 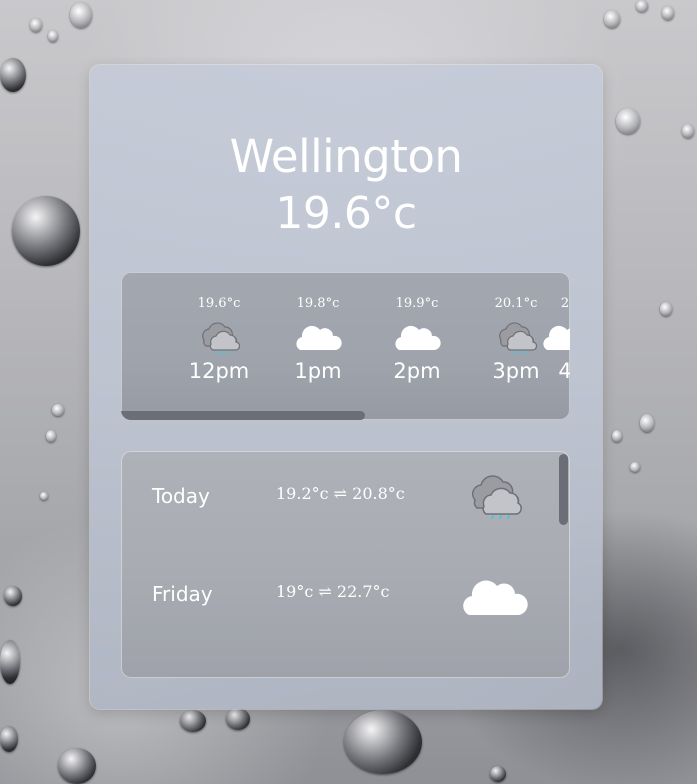 I want to click on horizontal-scrollbar, so click(x=243, y=415).